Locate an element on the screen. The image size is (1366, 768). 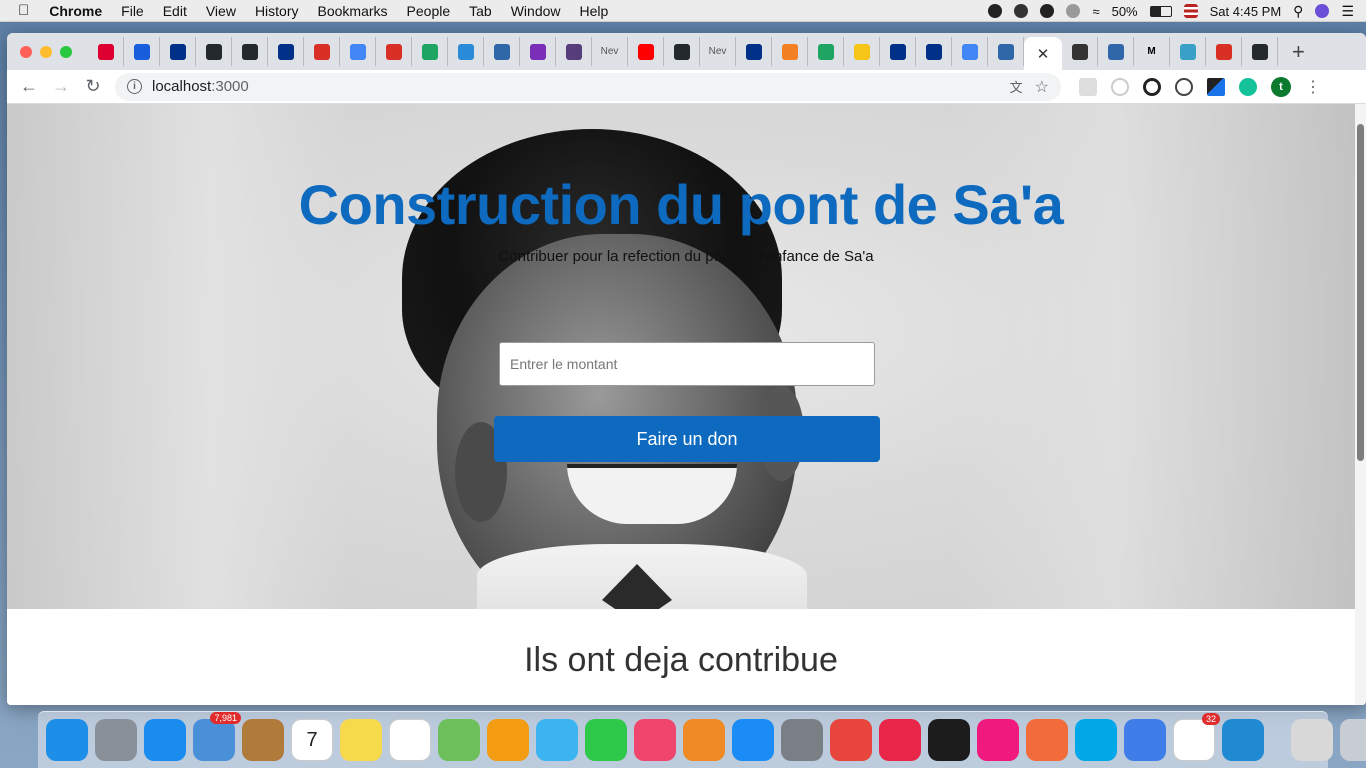
menu-view: View is located at coordinates (221, 11).